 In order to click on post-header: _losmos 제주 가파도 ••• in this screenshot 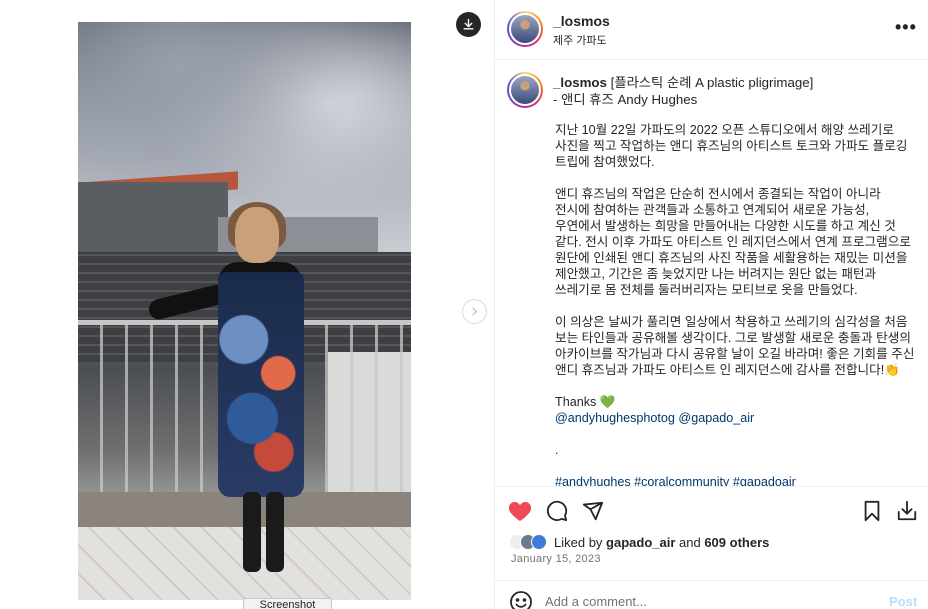, I will do `click(711, 30)`.